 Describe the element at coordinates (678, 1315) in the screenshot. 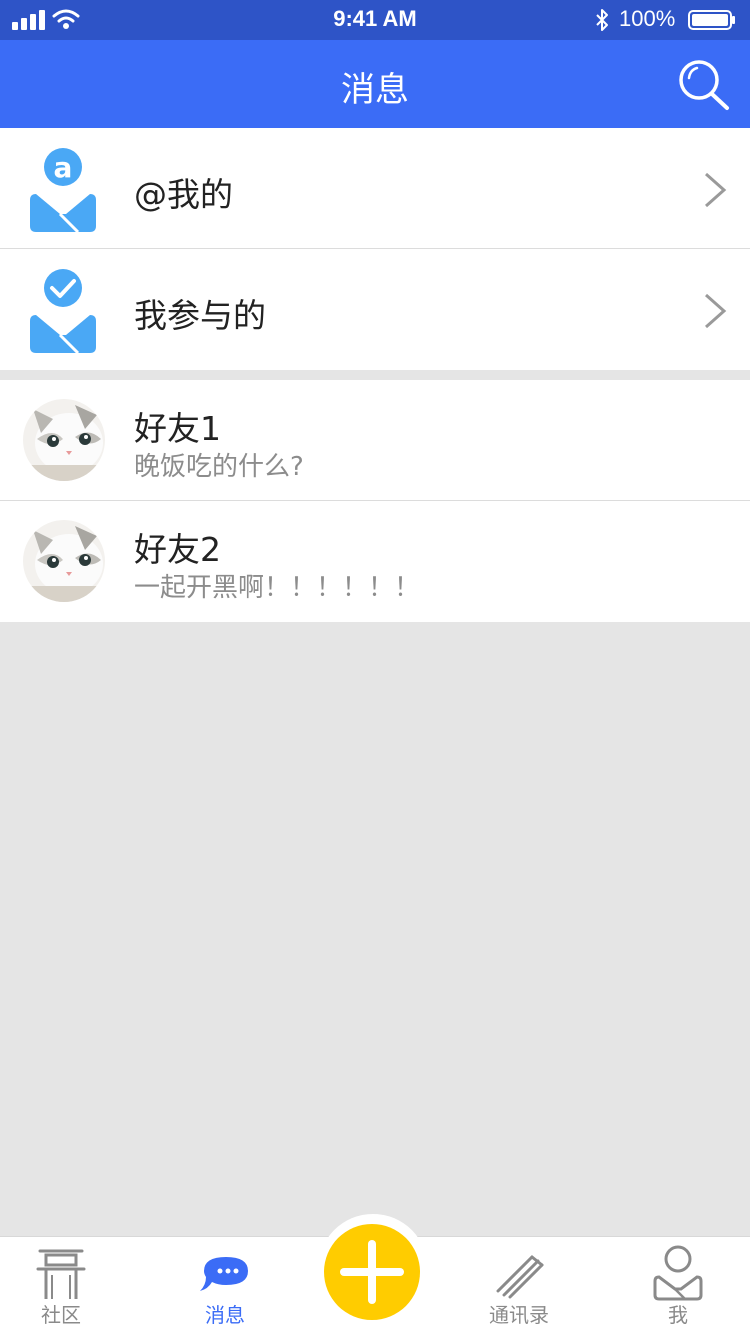

I see `tab-label: 我` at that location.